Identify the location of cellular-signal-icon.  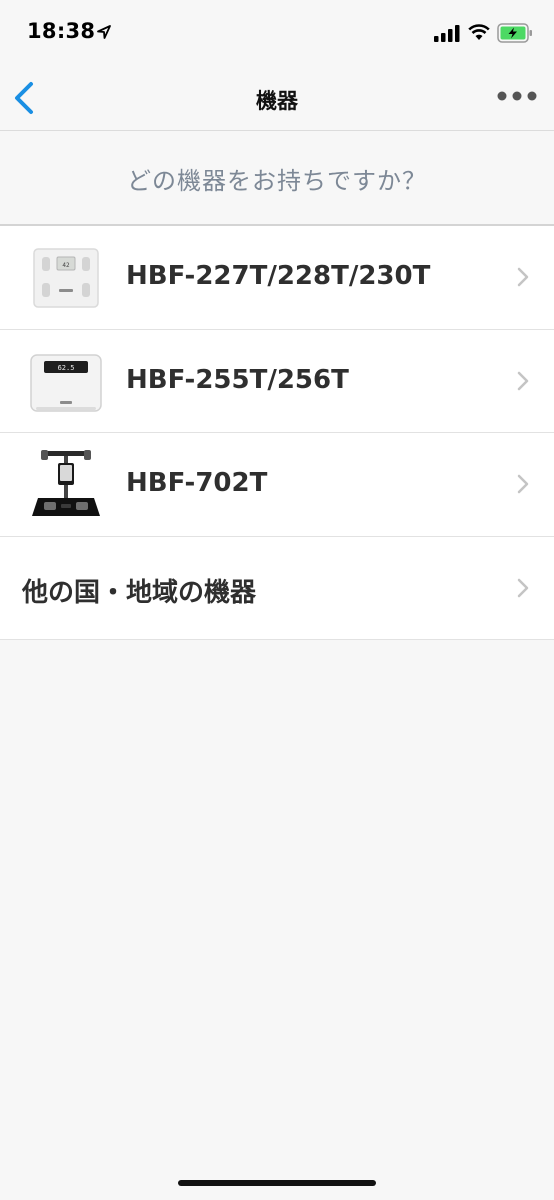
(447, 33).